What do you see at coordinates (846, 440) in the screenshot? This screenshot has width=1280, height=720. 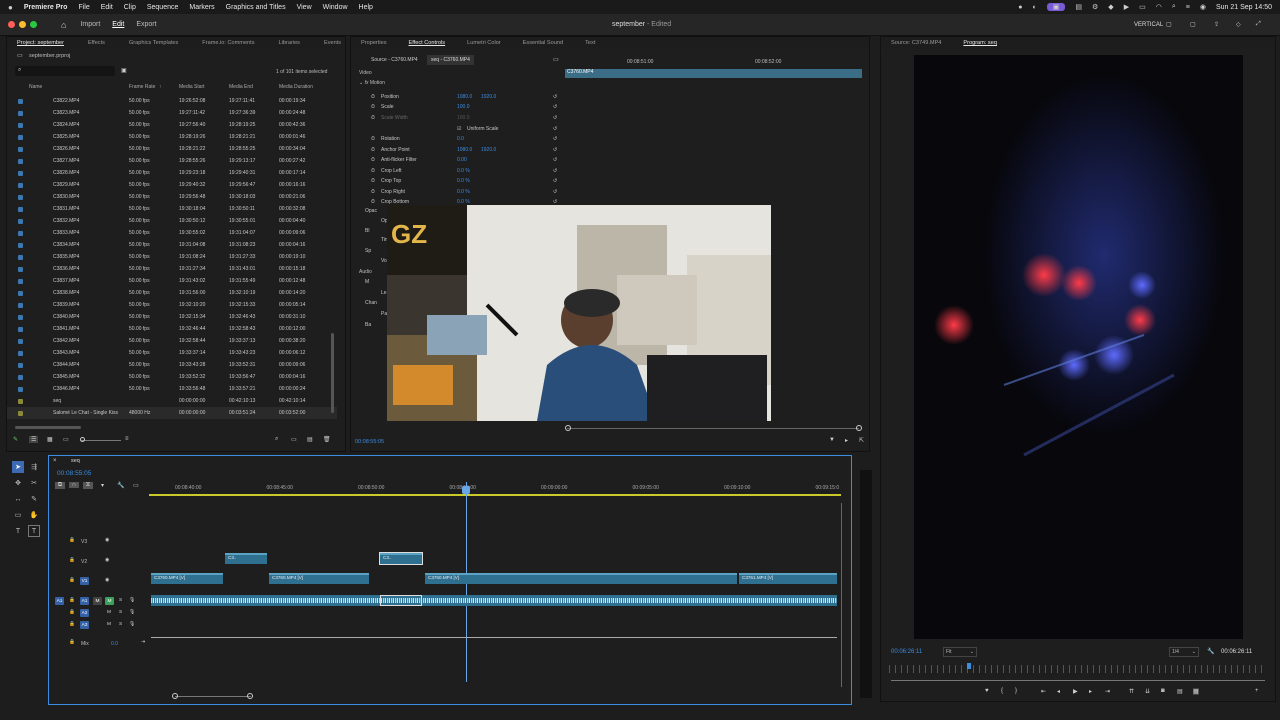 I see `play-audio-icon: ▸` at bounding box center [846, 440].